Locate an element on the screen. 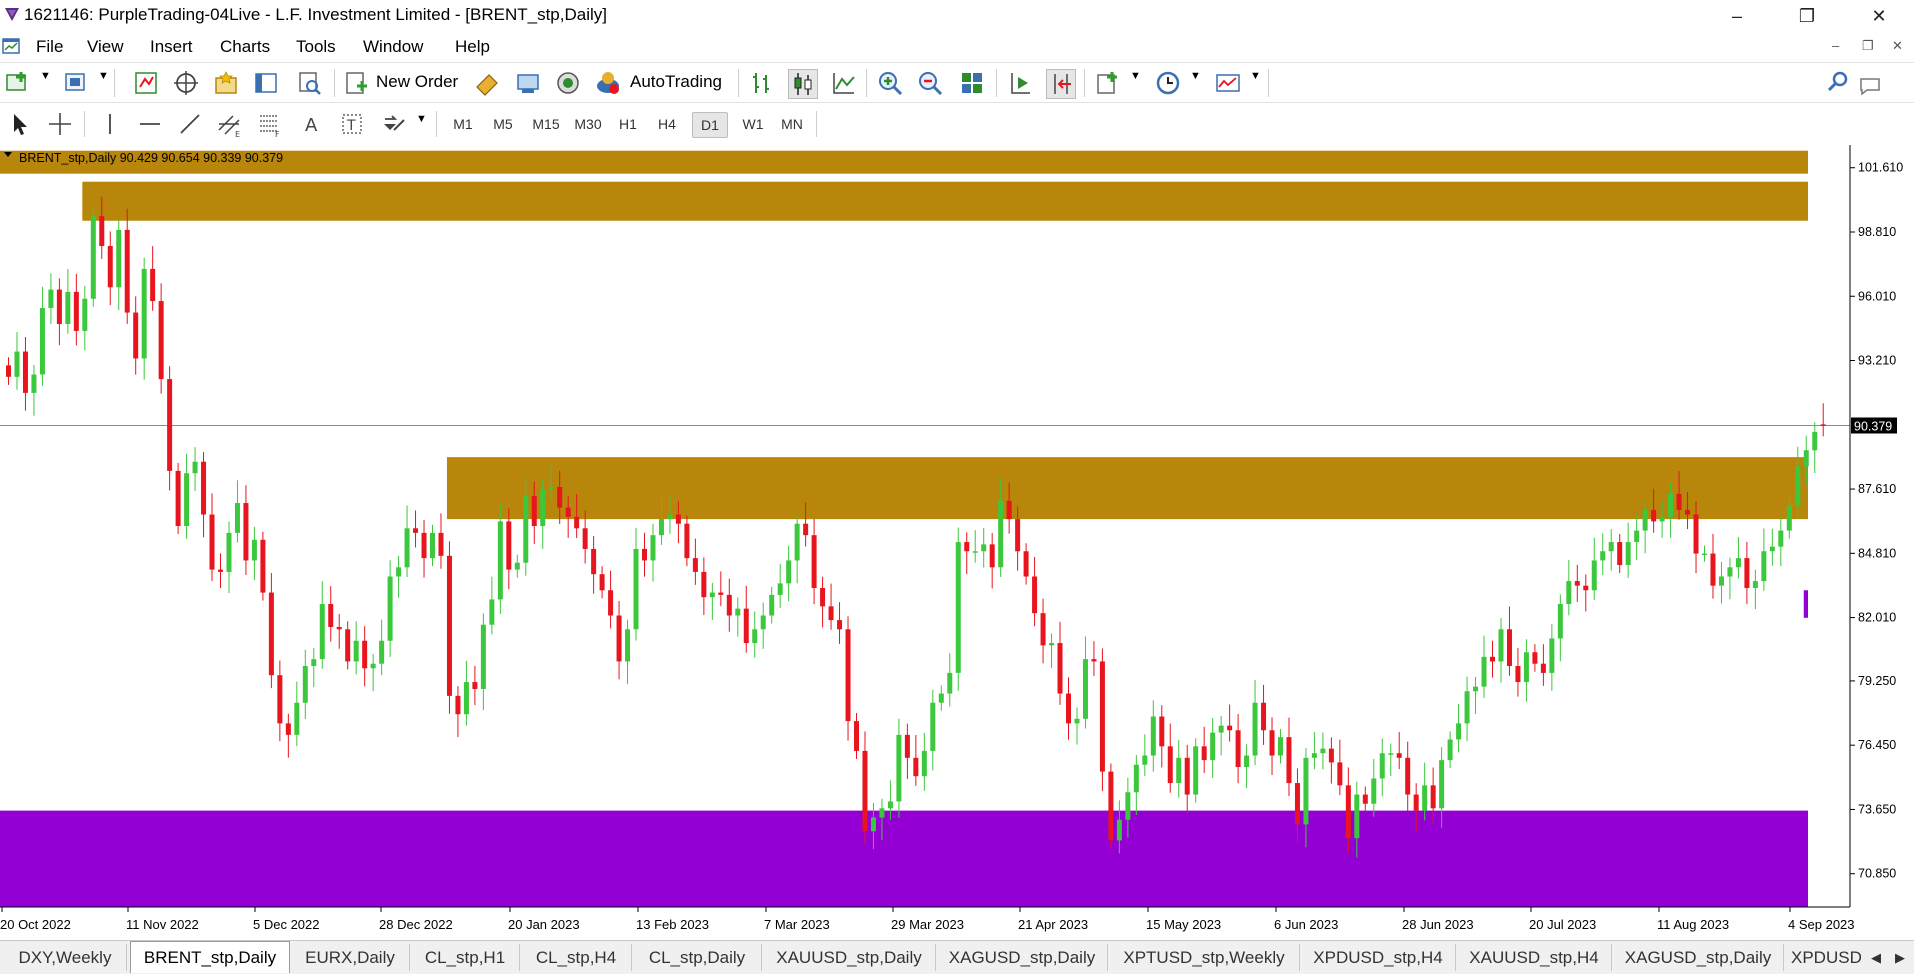 The height and width of the screenshot is (974, 1914). crosshair-icon is located at coordinates (60, 124).